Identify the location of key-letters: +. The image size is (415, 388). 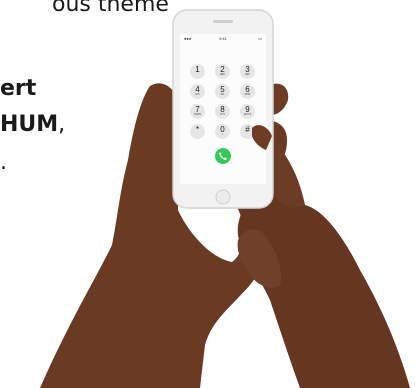
(222, 134).